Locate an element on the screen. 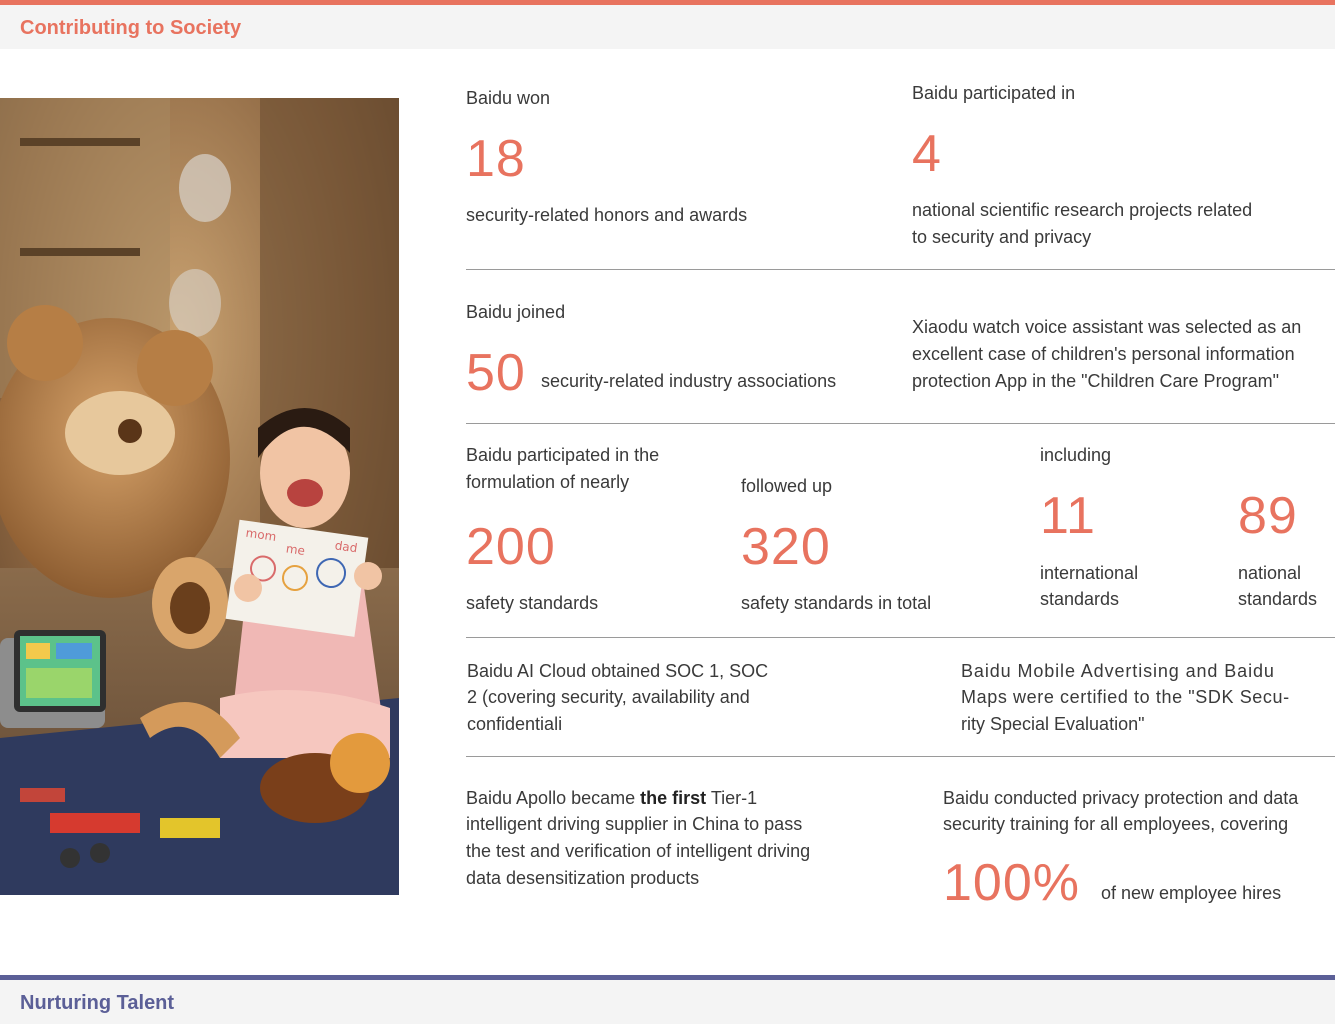 This screenshot has width=1335, height=1024. honors-number: 18 is located at coordinates (496, 159).